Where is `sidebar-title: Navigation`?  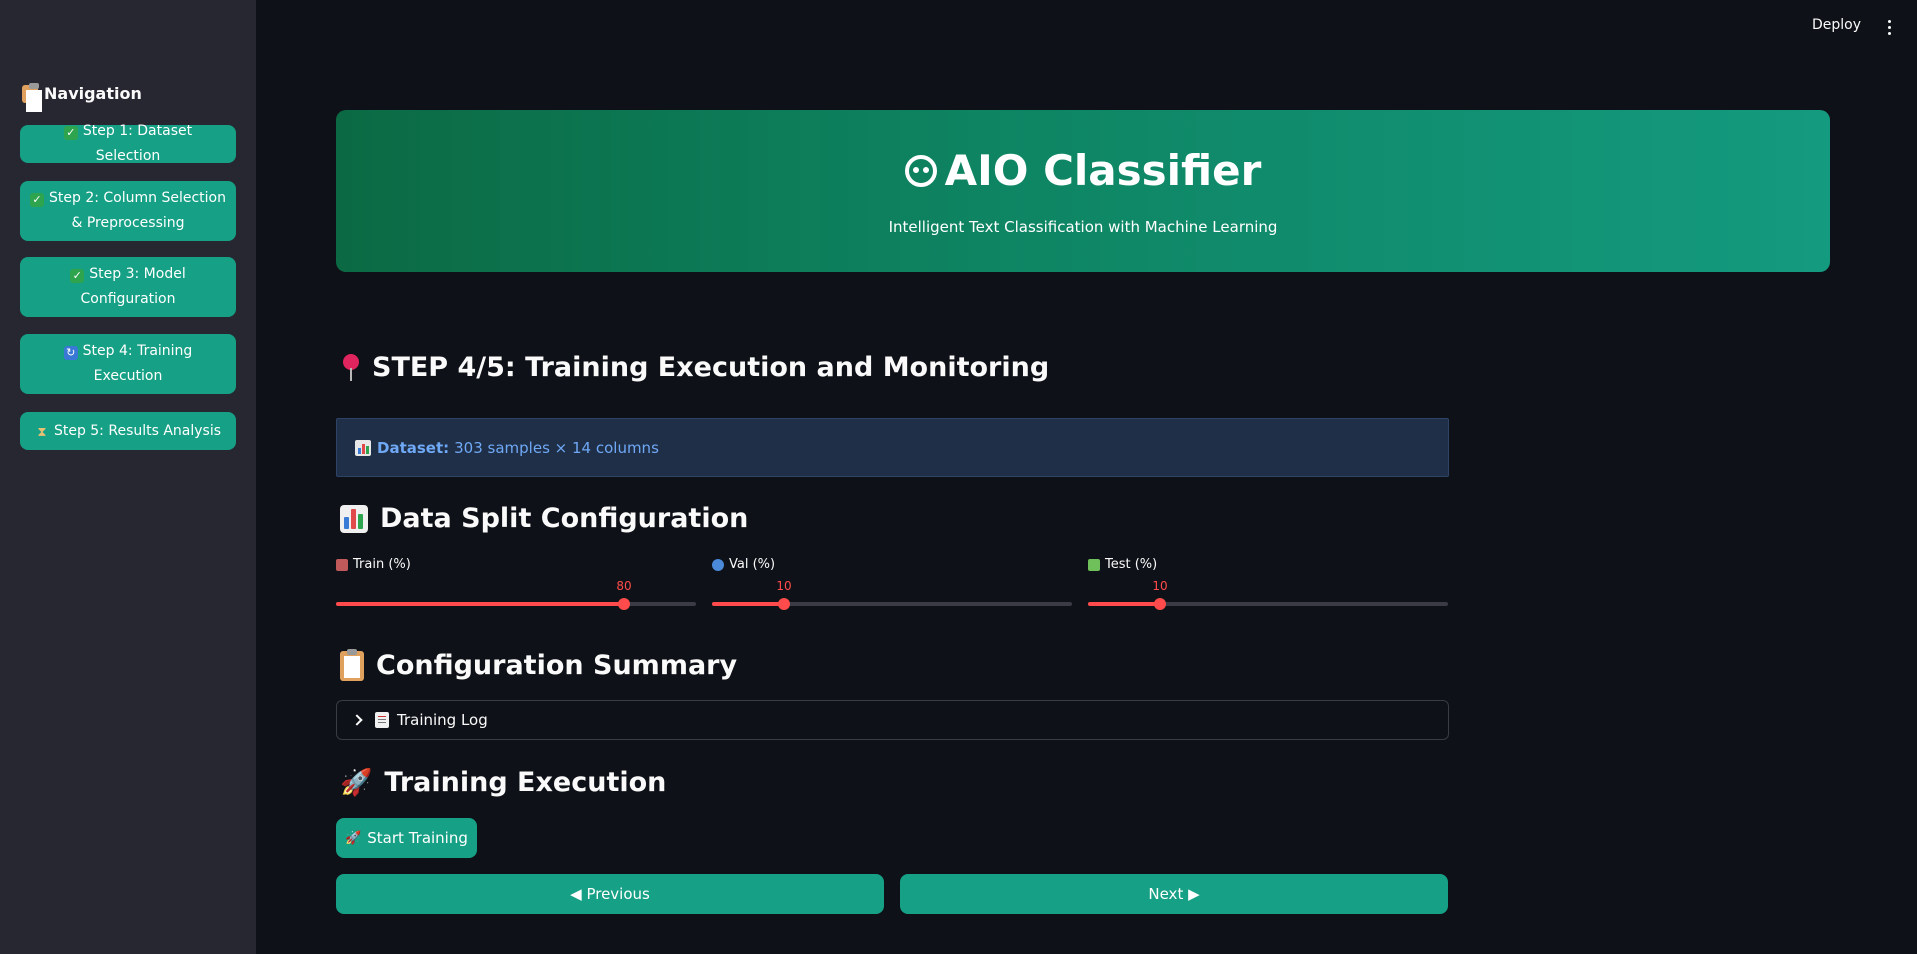 sidebar-title: Navigation is located at coordinates (82, 97).